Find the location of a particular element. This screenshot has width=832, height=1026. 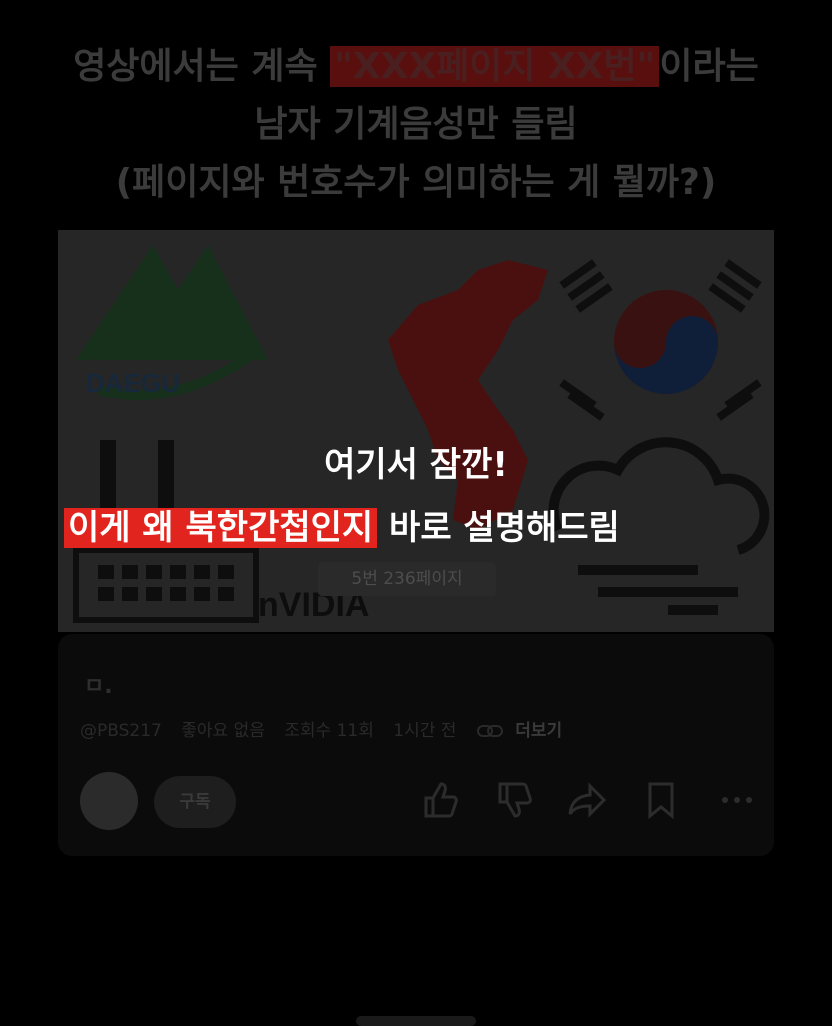

overlay-line-1: 여기서 잠깐! is located at coordinates (416, 465).